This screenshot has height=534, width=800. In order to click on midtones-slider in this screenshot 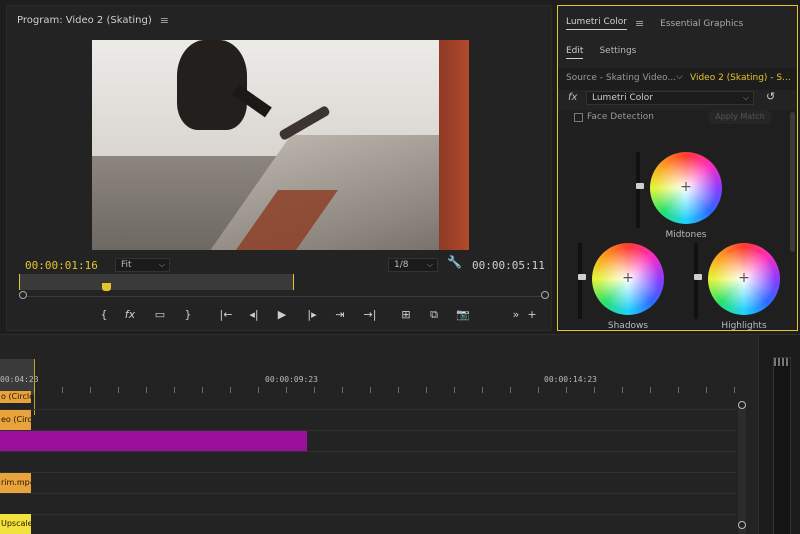, I will do `click(638, 190)`.